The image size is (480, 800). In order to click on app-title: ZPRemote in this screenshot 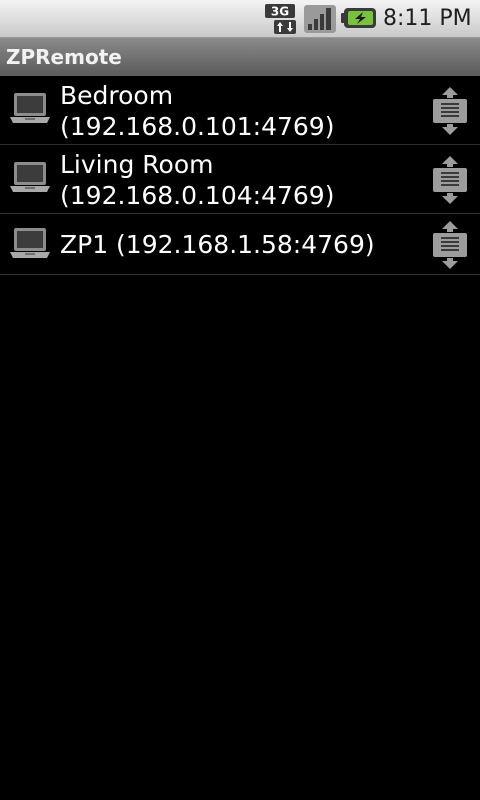, I will do `click(64, 57)`.